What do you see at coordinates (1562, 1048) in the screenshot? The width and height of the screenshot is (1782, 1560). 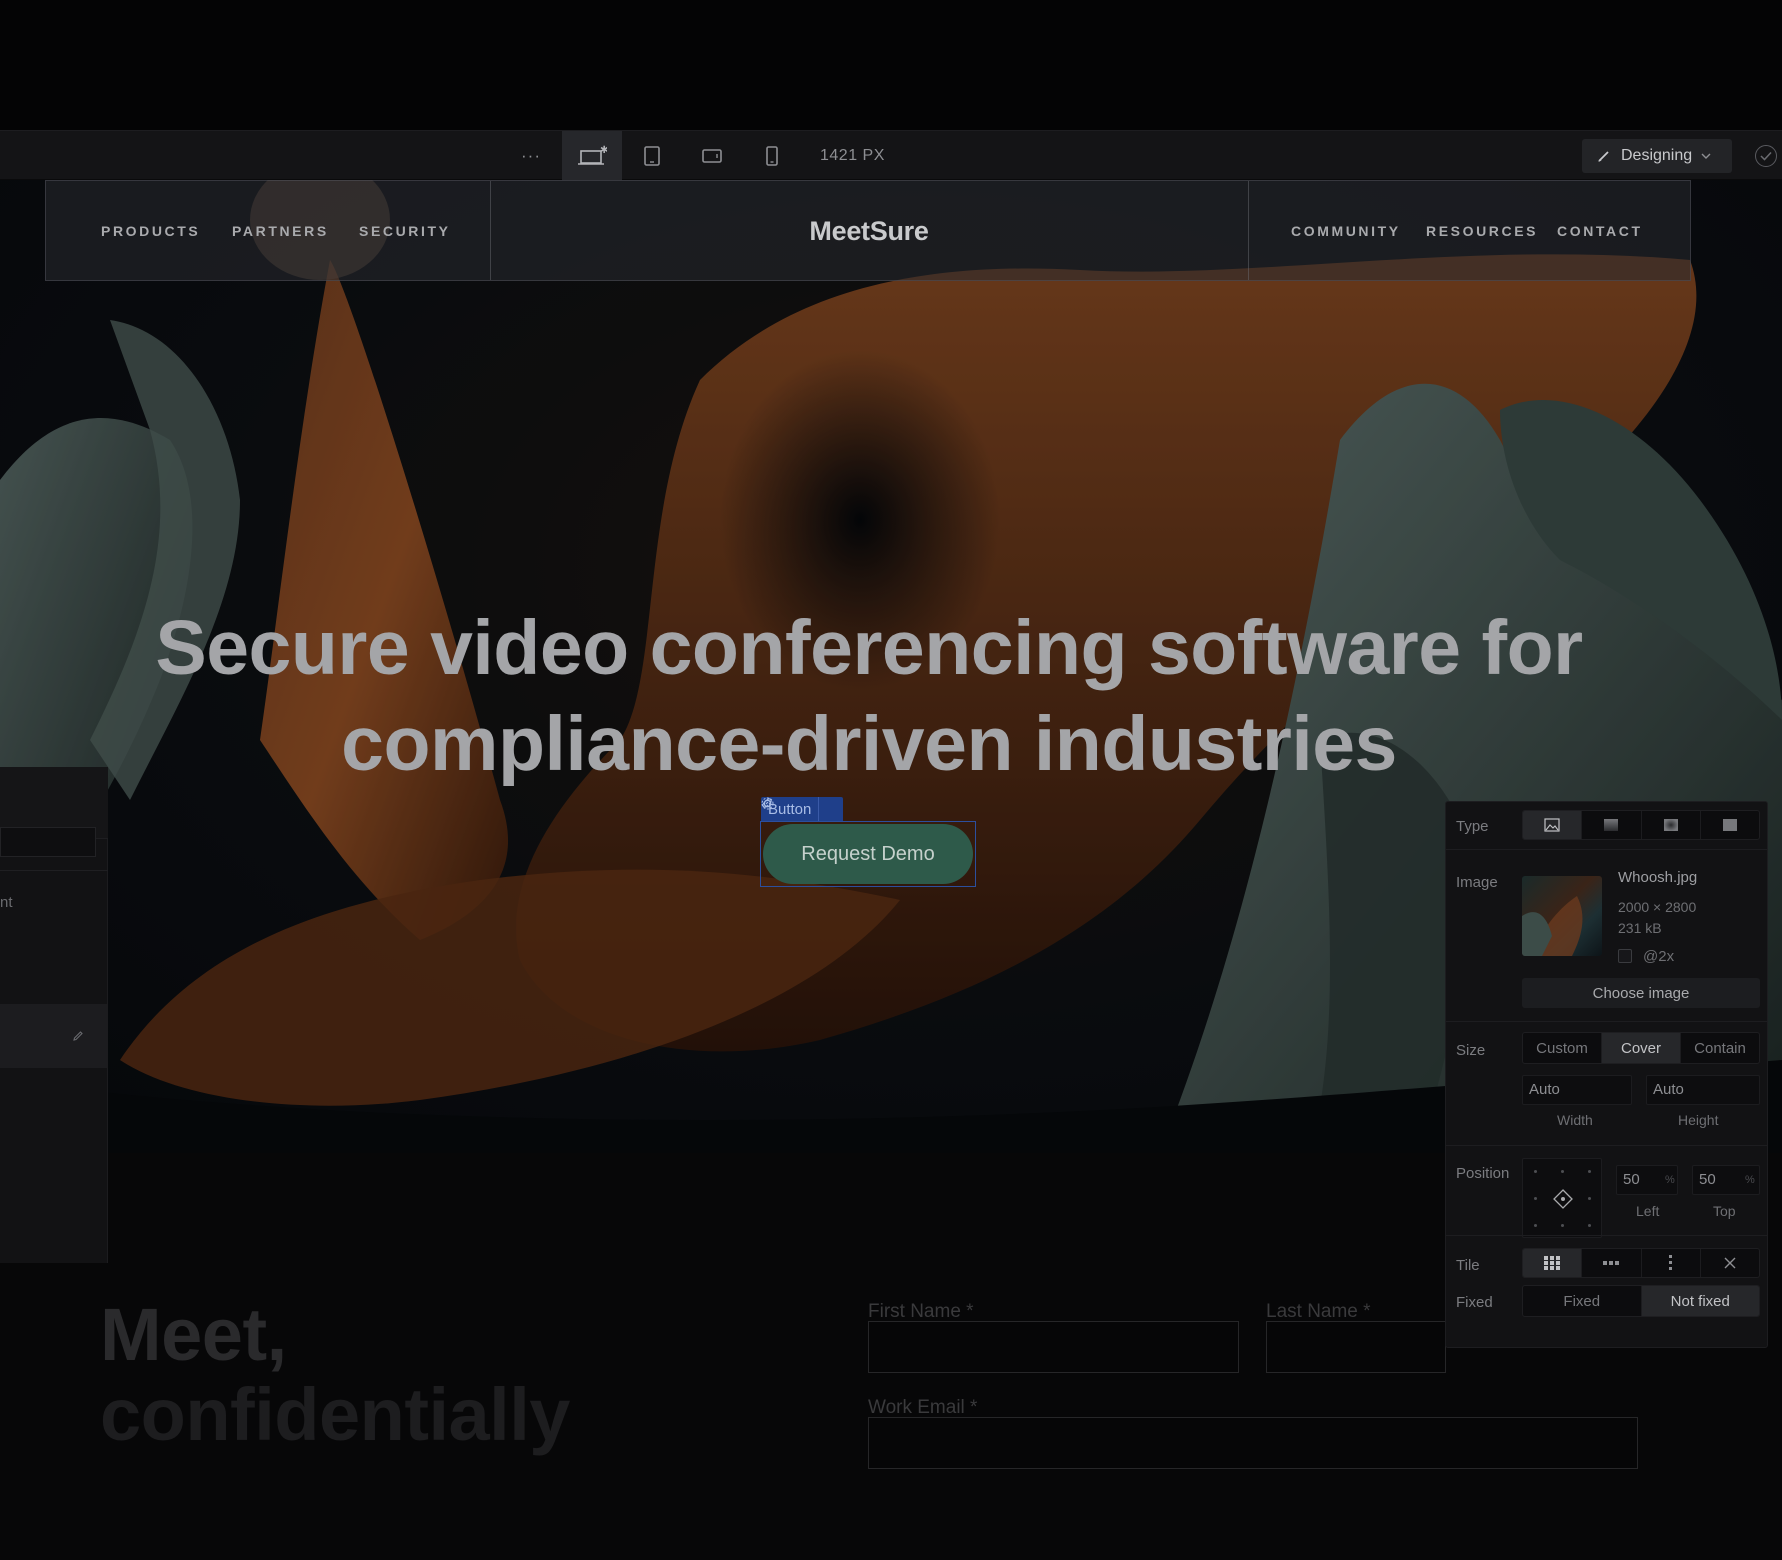 I see `size-custom-option: Custom` at bounding box center [1562, 1048].